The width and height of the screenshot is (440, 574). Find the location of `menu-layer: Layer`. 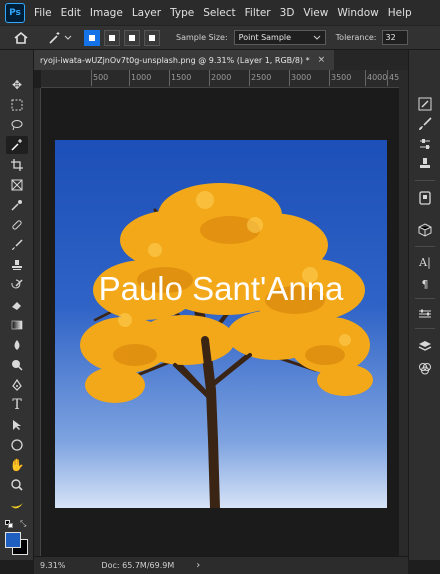

menu-layer: Layer is located at coordinates (146, 13).